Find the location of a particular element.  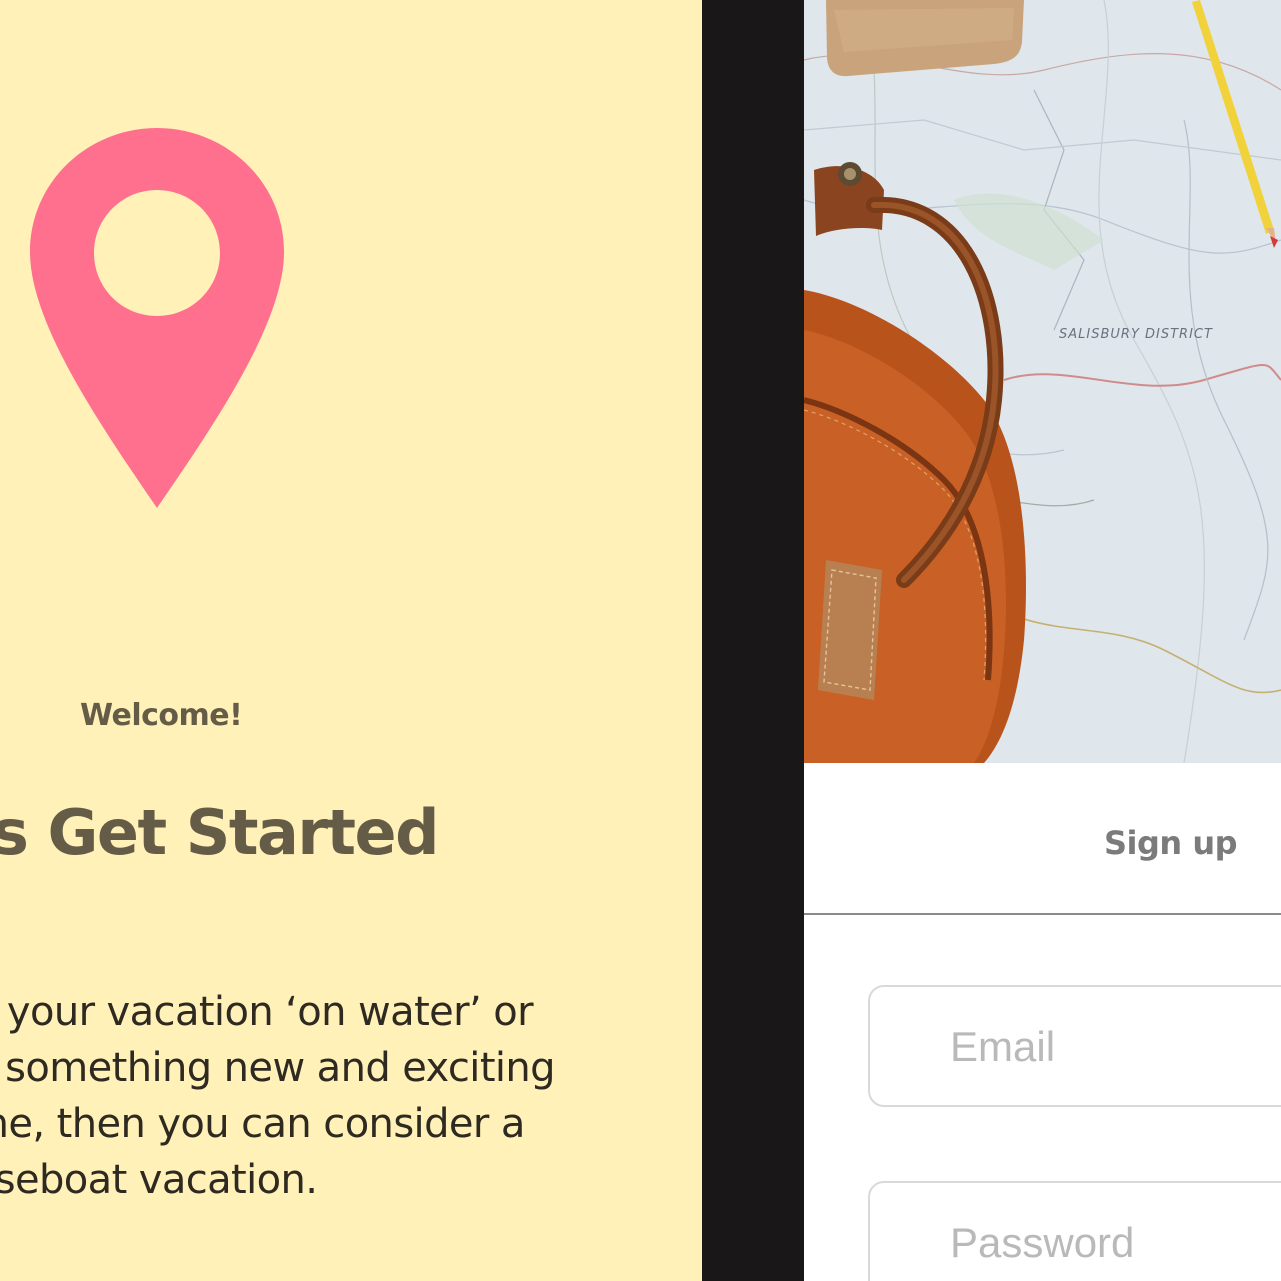

password-field is located at coordinates (1074, 1231).